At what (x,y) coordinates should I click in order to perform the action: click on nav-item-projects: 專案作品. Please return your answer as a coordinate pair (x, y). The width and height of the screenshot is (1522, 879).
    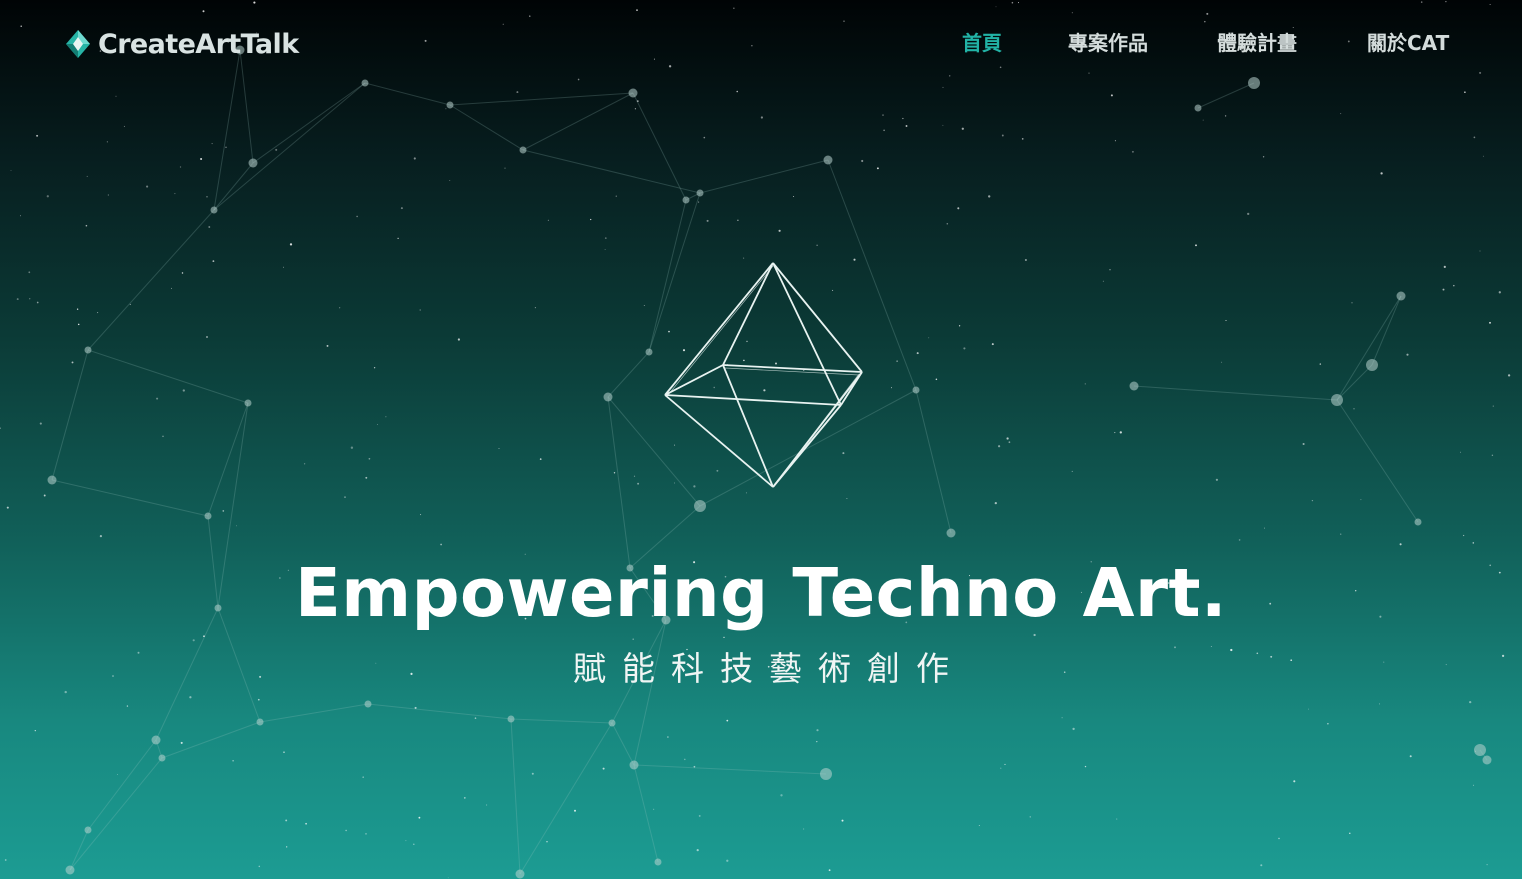
    Looking at the image, I should click on (1108, 43).